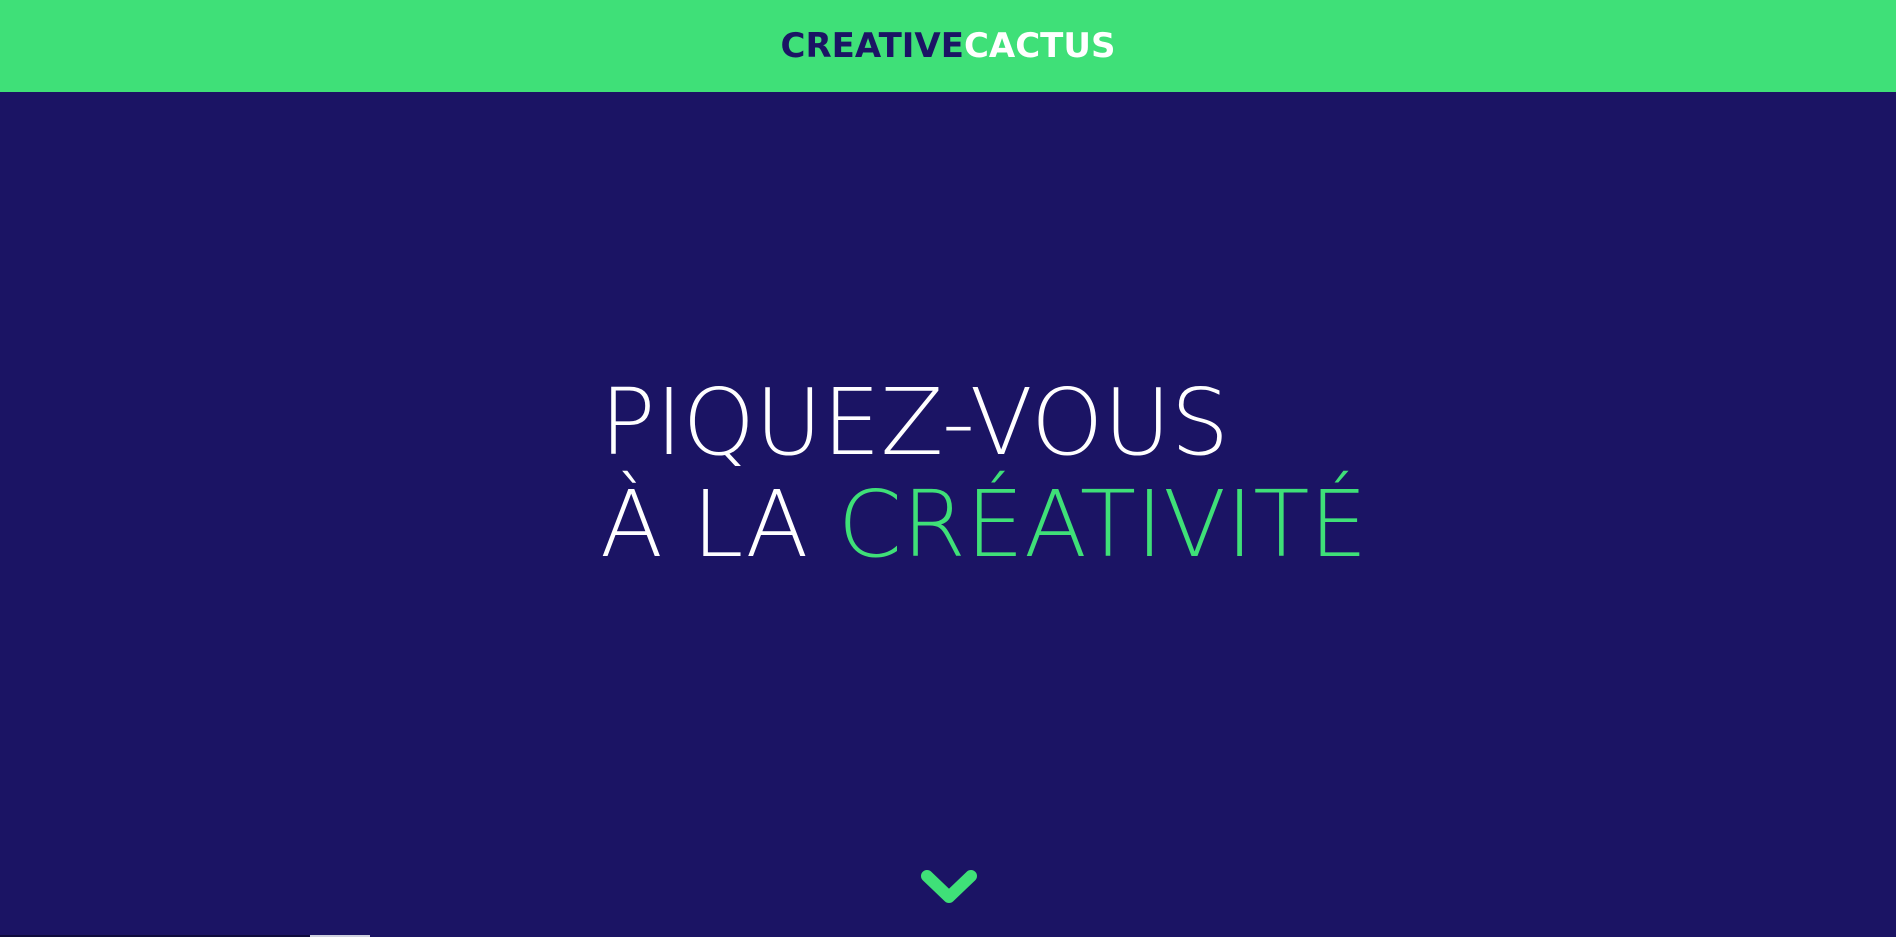  I want to click on headline-line-1: PIQUEZ-VOUS, so click(915, 422).